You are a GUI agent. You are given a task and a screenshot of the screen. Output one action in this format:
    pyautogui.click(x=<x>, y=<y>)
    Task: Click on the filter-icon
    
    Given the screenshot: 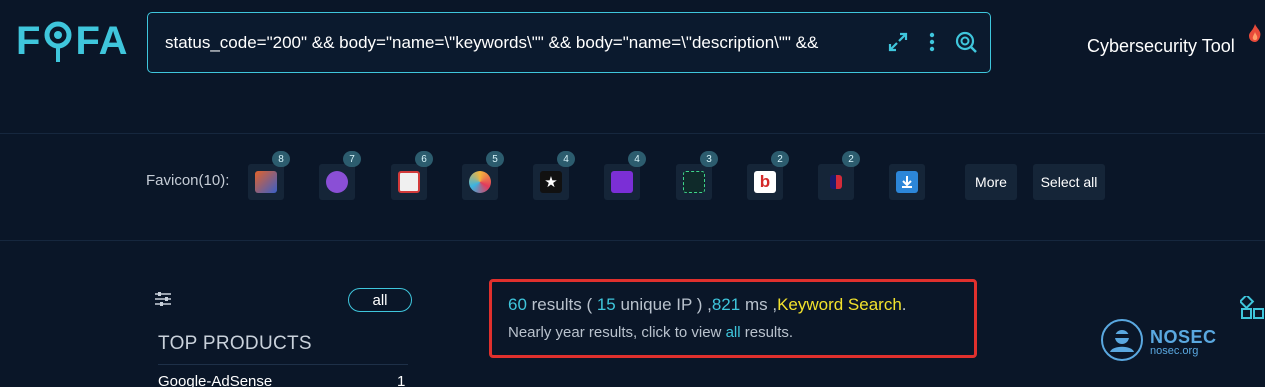 What is the action you would take?
    pyautogui.click(x=163, y=301)
    